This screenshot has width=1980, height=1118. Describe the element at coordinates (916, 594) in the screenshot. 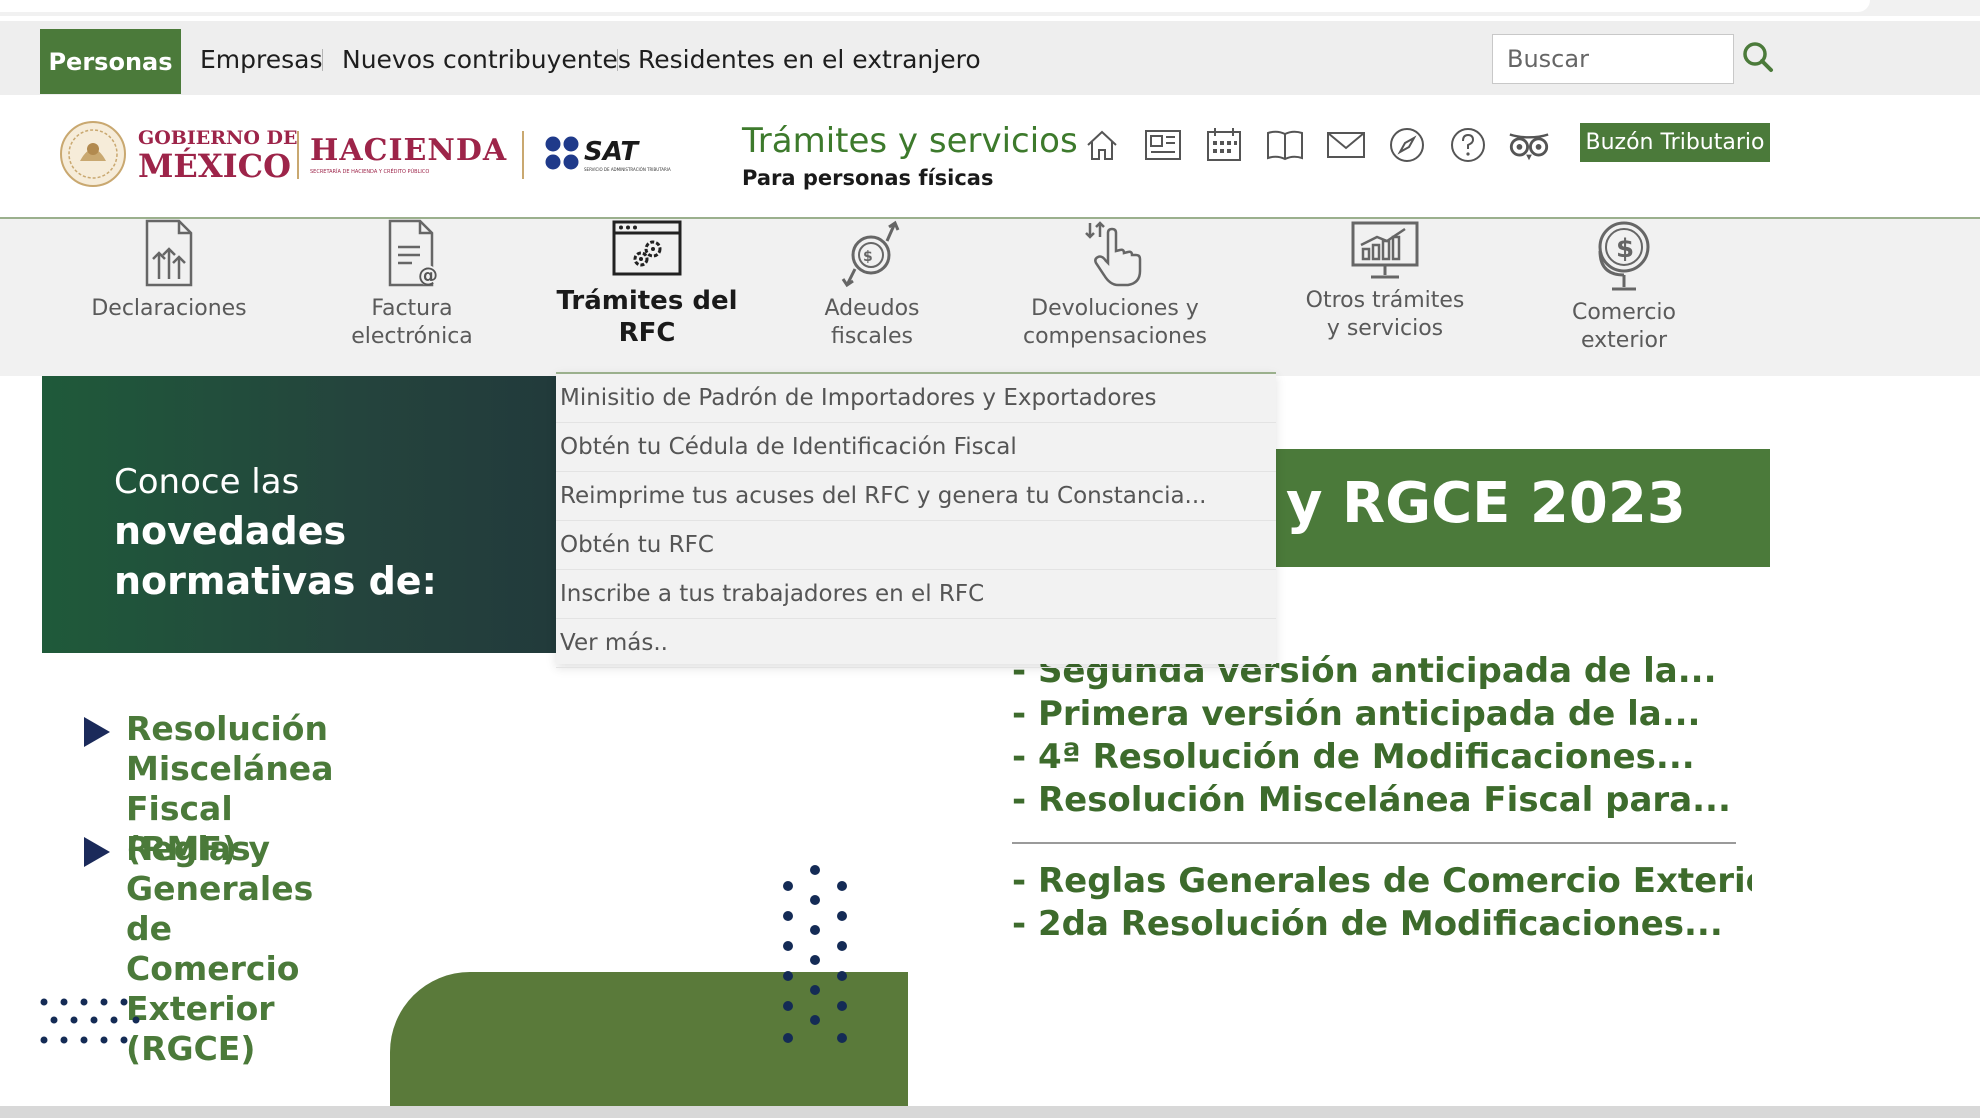

I see `dropdown-item-trabajadores: Inscribe a tus trabajadores en el RFC` at that location.